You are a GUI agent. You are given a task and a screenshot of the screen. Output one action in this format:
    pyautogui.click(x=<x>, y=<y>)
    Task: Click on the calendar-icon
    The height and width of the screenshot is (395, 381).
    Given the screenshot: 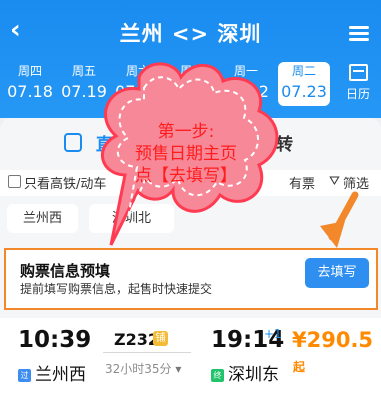 What is the action you would take?
    pyautogui.click(x=358, y=72)
    